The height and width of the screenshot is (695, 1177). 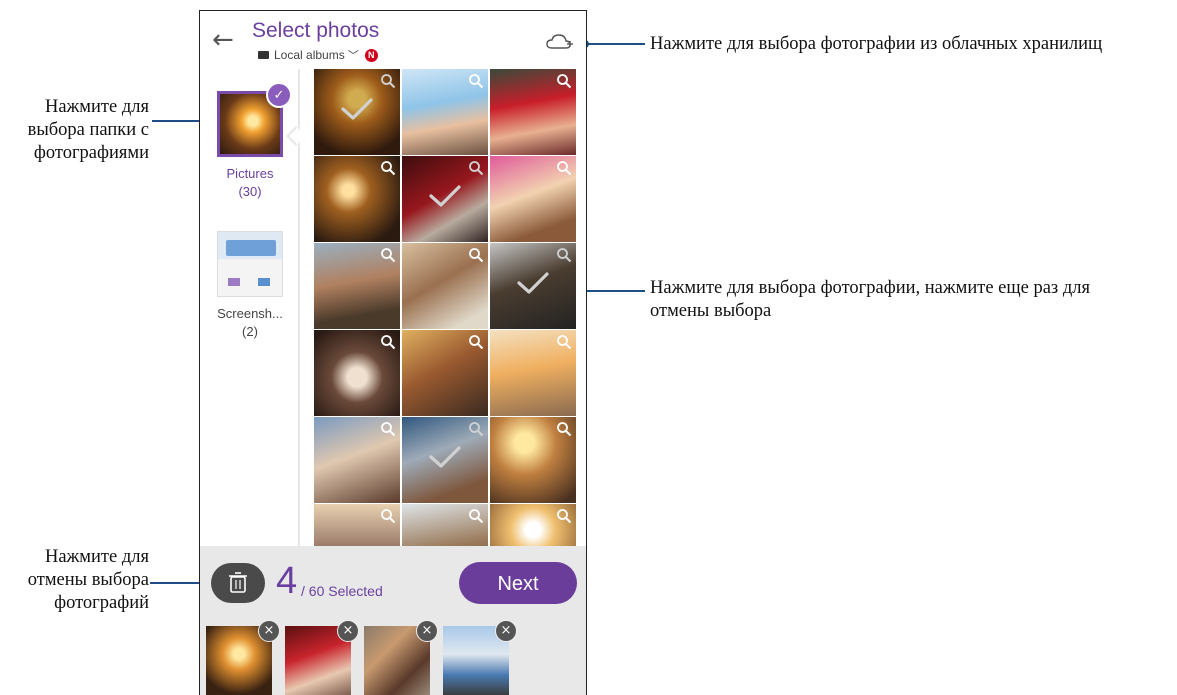 I want to click on album-screenshots: Screensh... (2), so click(x=250, y=285).